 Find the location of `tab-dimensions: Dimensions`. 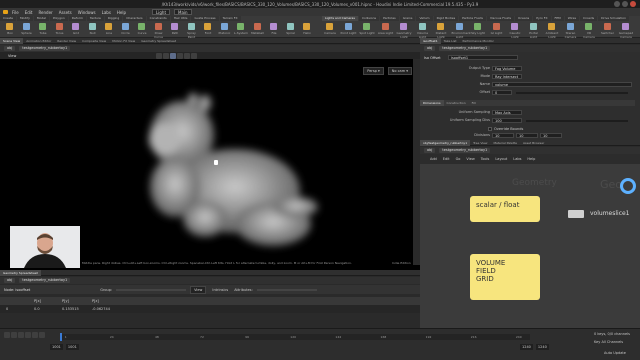

tab-dimensions: Dimensions is located at coordinates (432, 103).